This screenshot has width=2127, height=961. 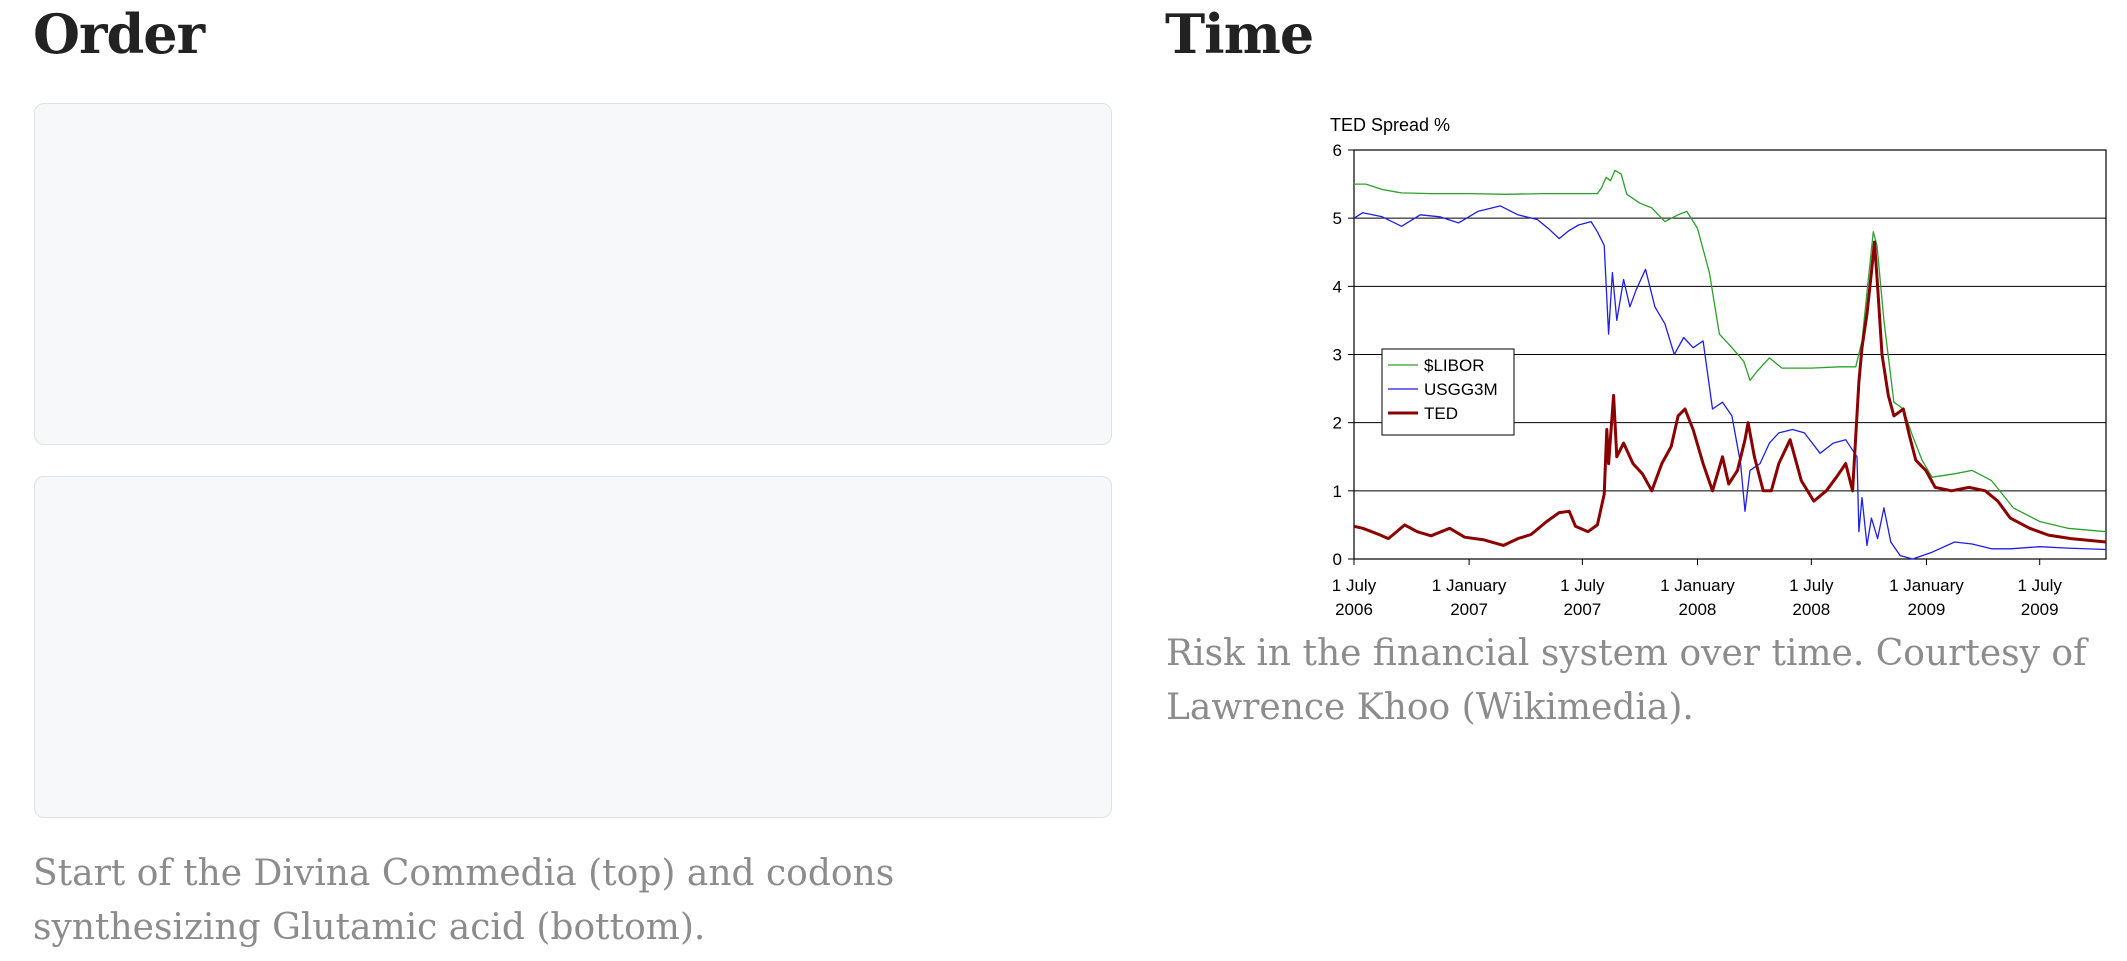 I want to click on legend-label: TED, so click(x=1441, y=413).